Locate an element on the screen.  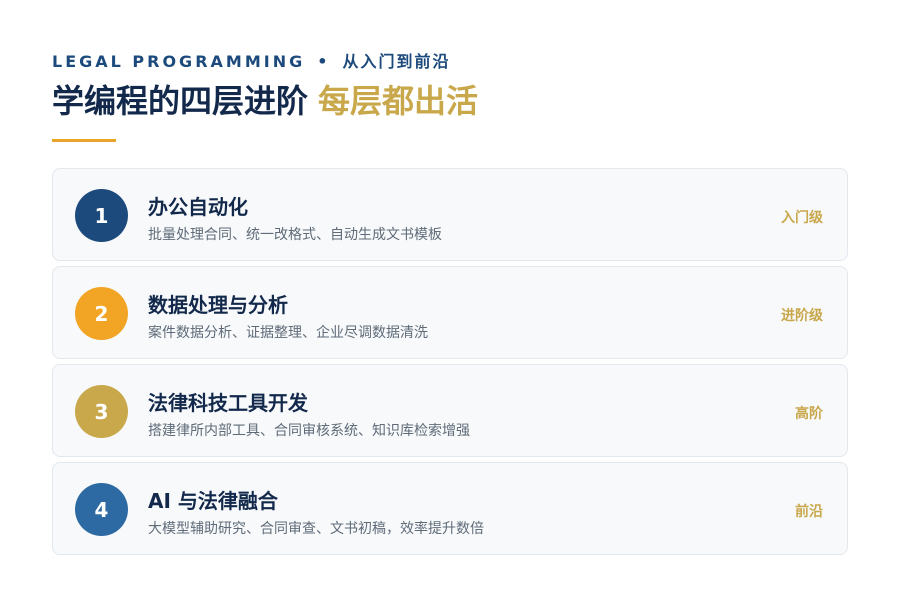
level-card-1: 1 办公自动化 批量处理合同、统一改格式、自动生成文书模板 入门级 is located at coordinates (450, 214).